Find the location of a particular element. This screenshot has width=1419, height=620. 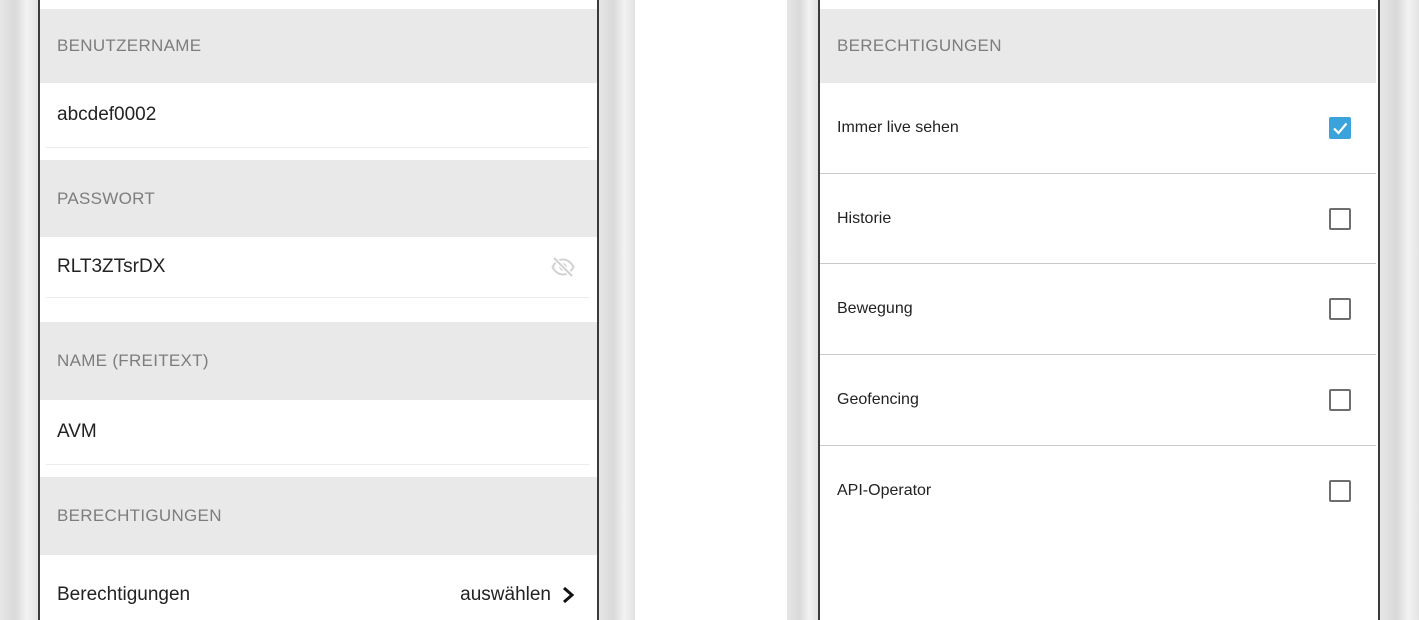

permissions-title-header: BERECHTIGUNGEN is located at coordinates (1098, 46).